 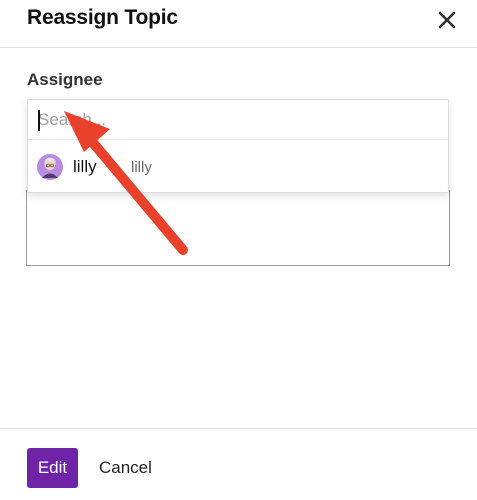 What do you see at coordinates (39, 120) in the screenshot?
I see `text-cursor` at bounding box center [39, 120].